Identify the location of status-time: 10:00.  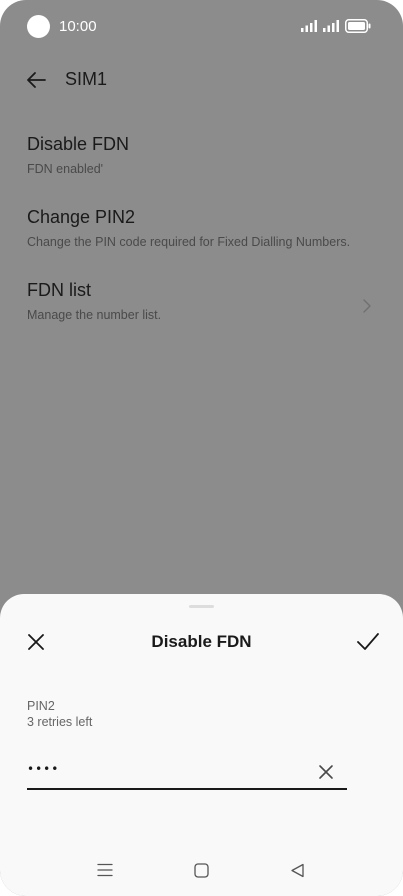
(78, 26).